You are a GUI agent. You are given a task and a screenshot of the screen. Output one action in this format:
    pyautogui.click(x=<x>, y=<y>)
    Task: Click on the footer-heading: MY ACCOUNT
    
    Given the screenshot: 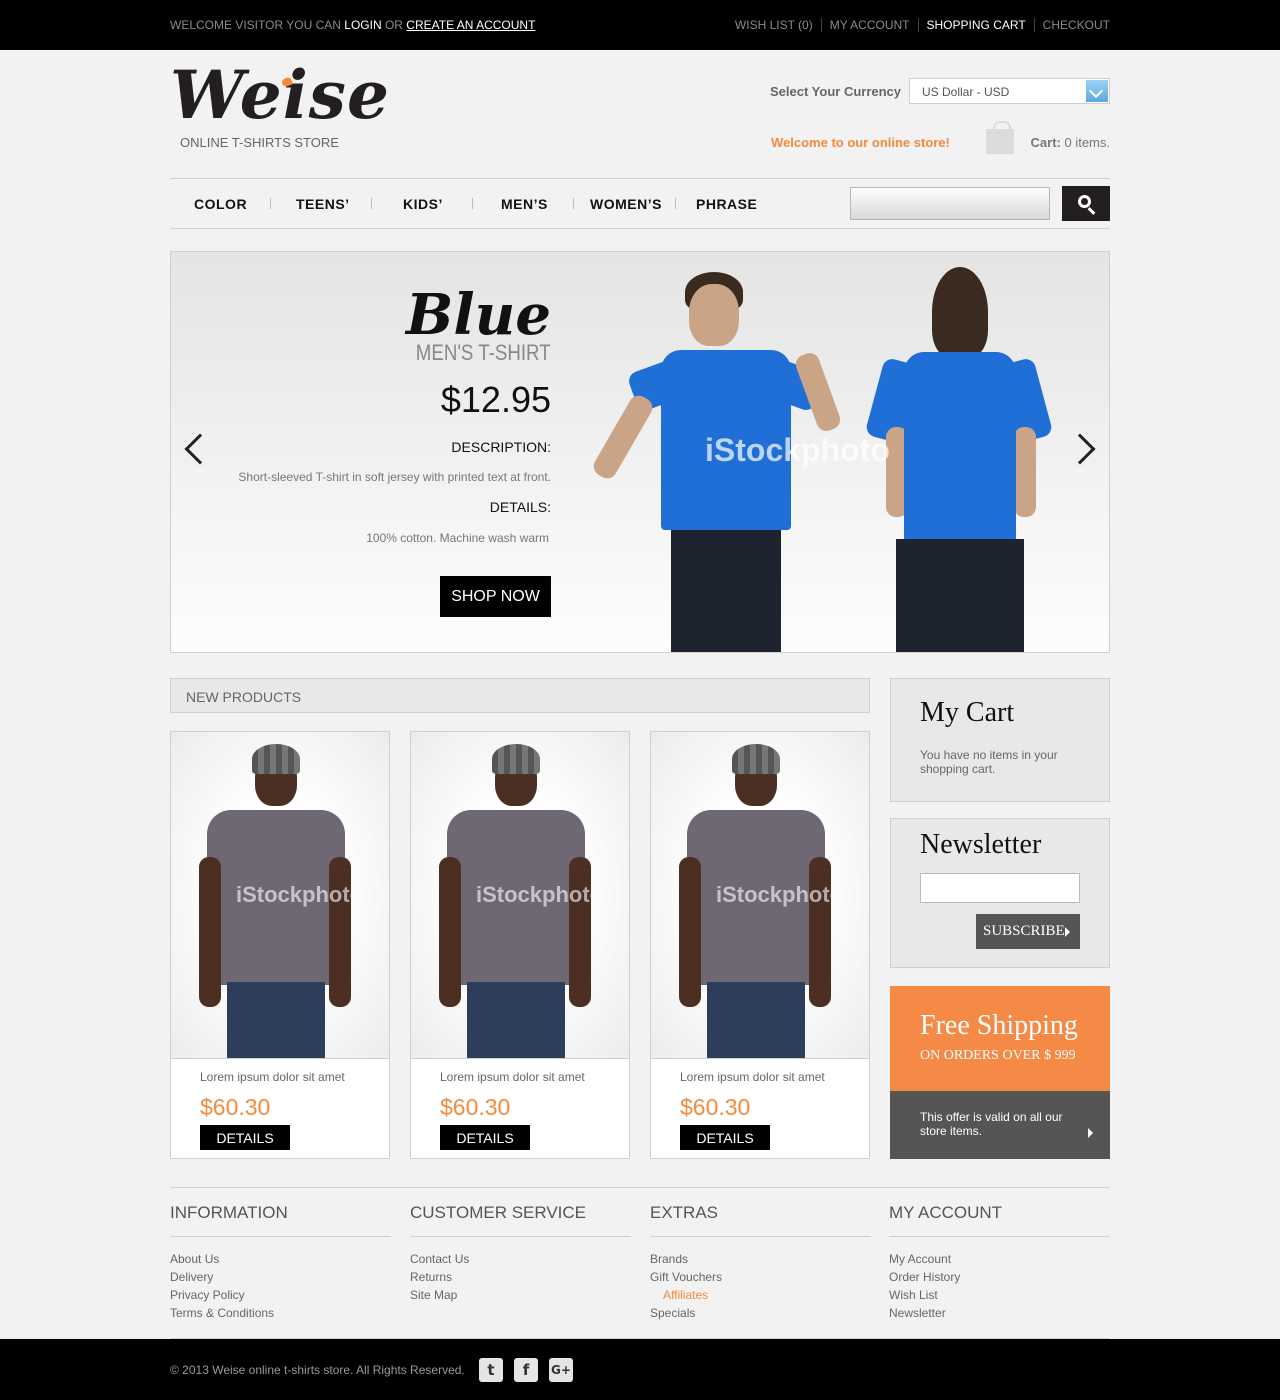 What is the action you would take?
    pyautogui.click(x=999, y=1220)
    